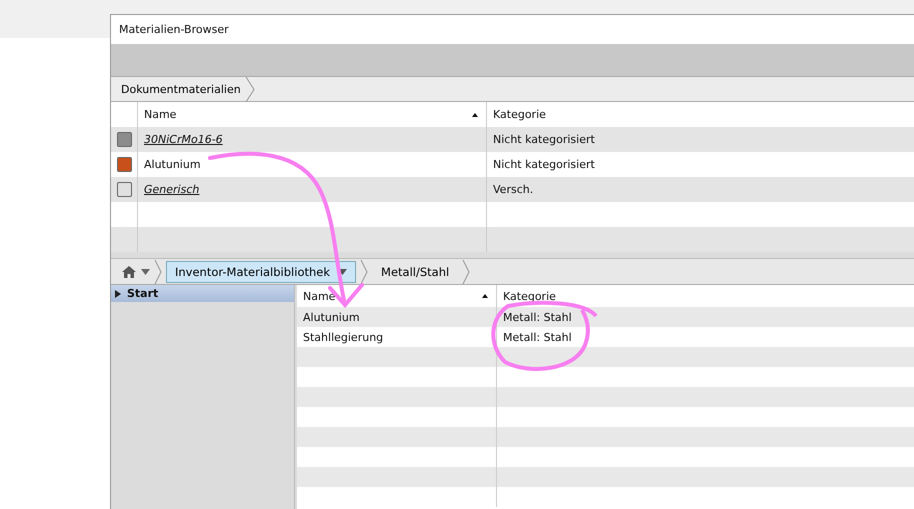 This screenshot has width=914, height=509. I want to click on tree-item: Start, so click(202, 293).